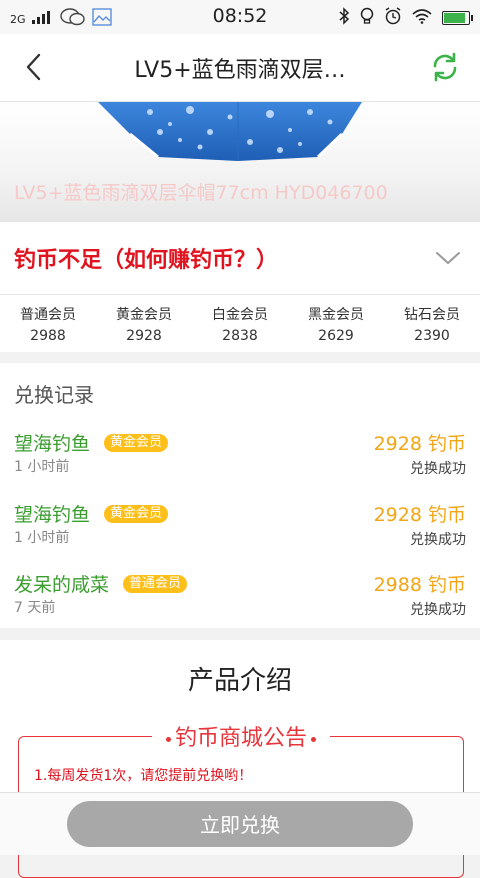 This screenshot has width=480, height=878. What do you see at coordinates (240, 336) in the screenshot?
I see `member-price-value: 2838` at bounding box center [240, 336].